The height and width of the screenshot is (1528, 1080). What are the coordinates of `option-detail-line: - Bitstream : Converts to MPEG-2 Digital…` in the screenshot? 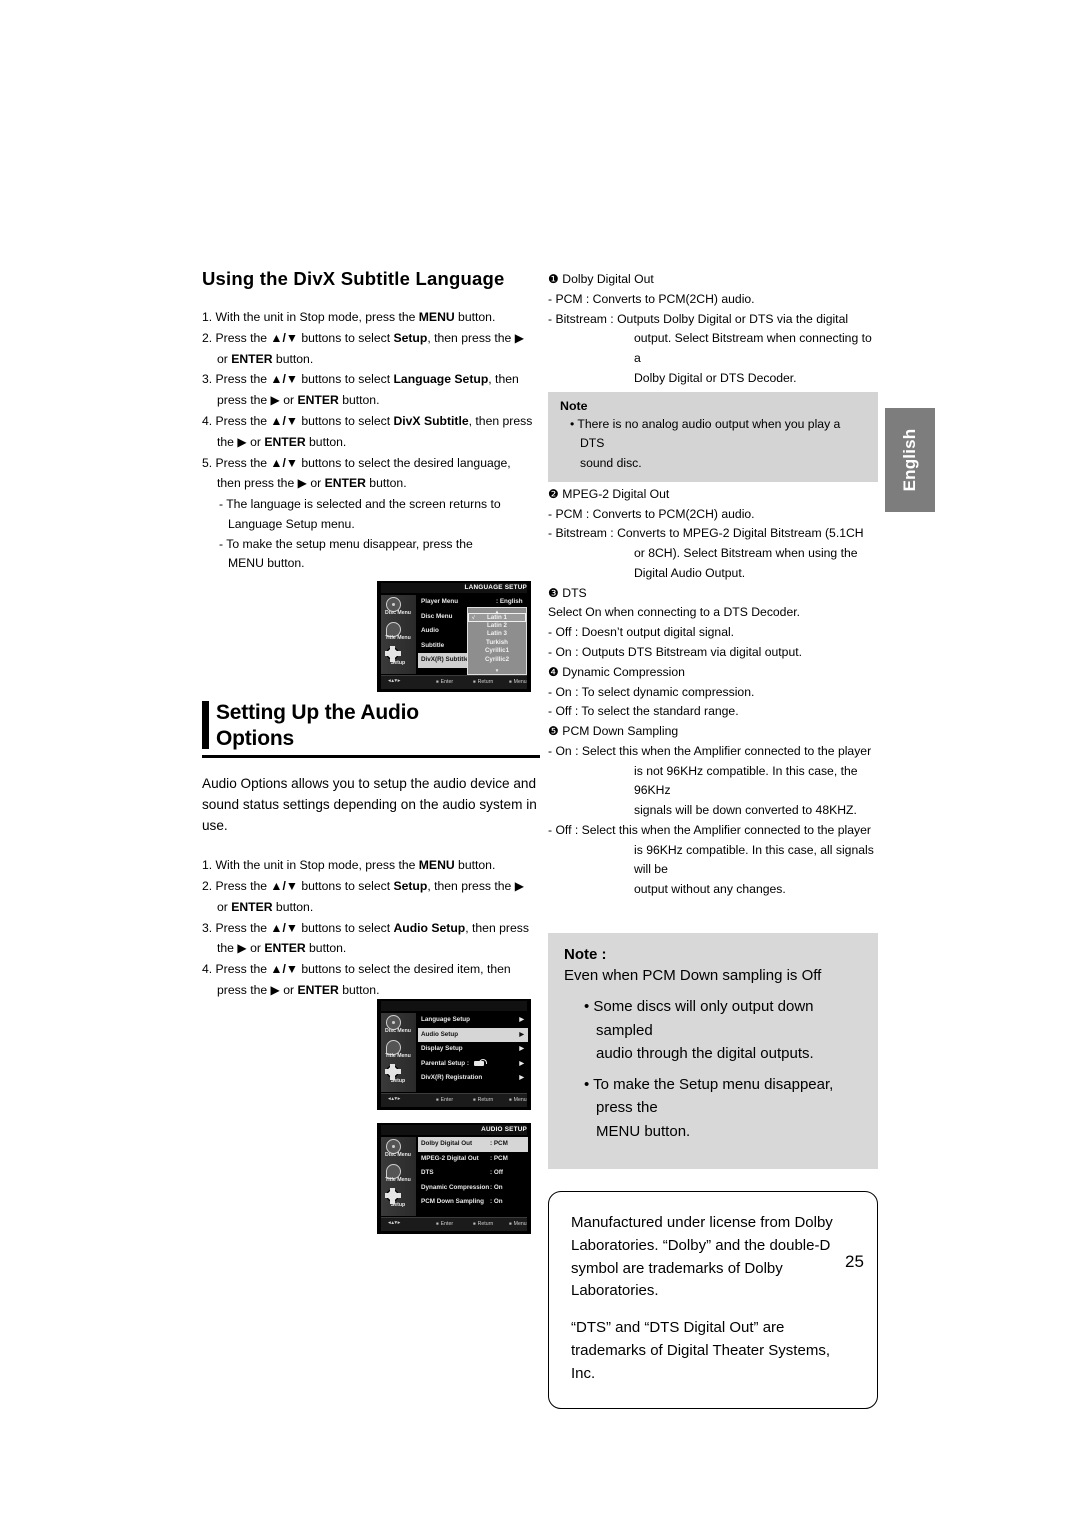 It's located at (706, 533).